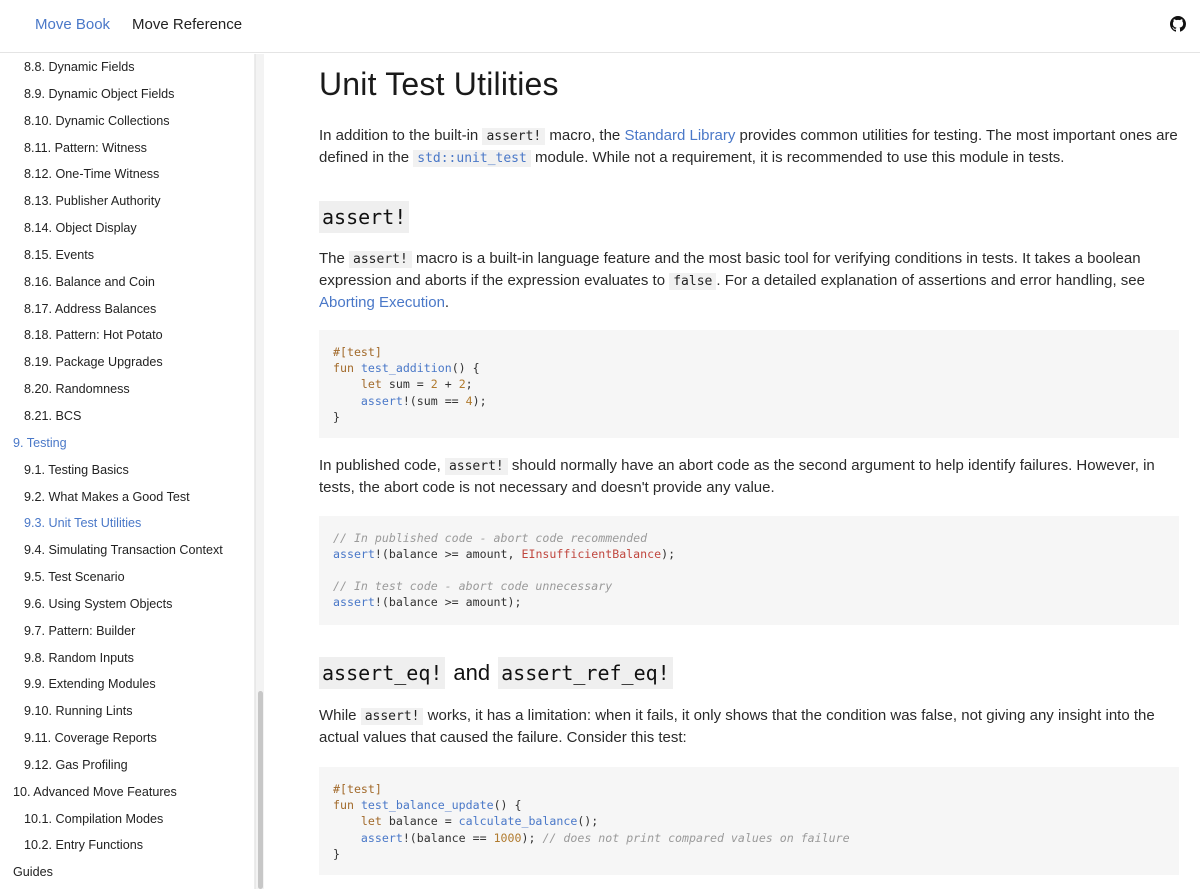  What do you see at coordinates (472, 158) in the screenshot?
I see `inline-code-unit-test-link: std::unit_test` at bounding box center [472, 158].